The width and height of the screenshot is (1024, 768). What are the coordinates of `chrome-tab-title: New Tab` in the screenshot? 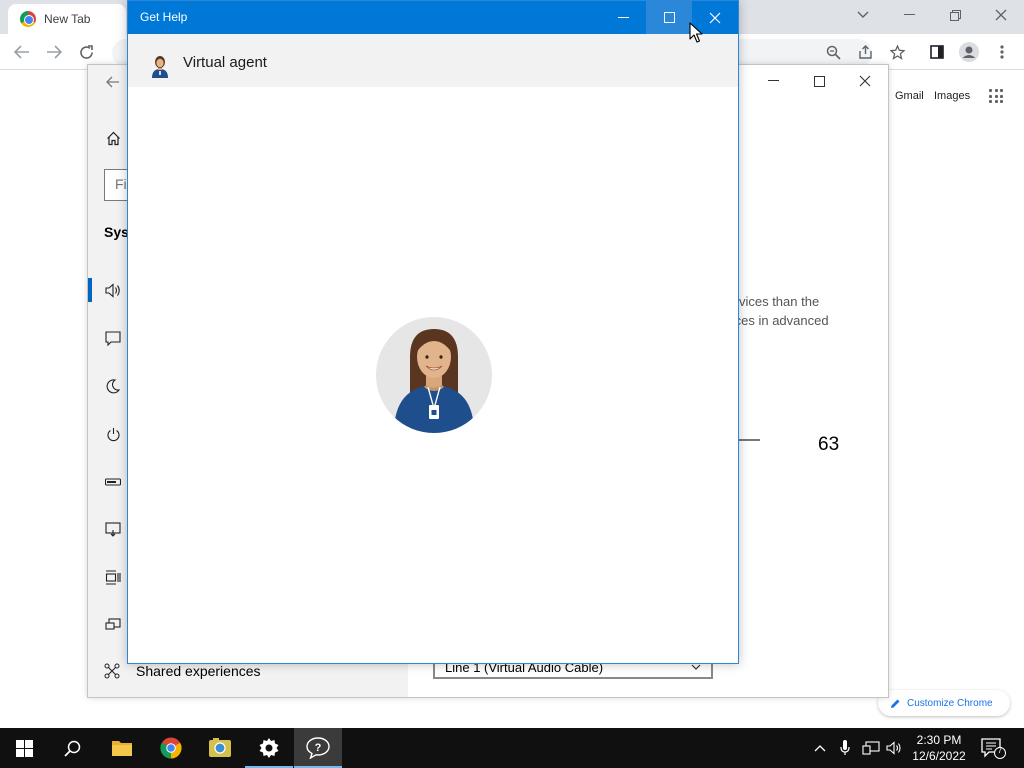 It's located at (67, 19).